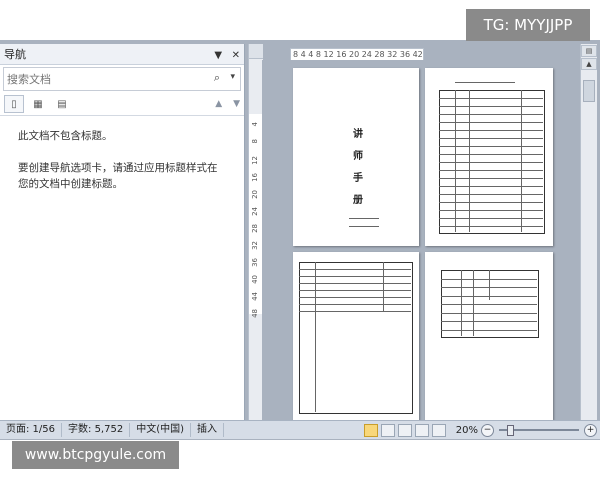 This screenshot has width=600, height=480. I want to click on title-char: 师, so click(358, 156).